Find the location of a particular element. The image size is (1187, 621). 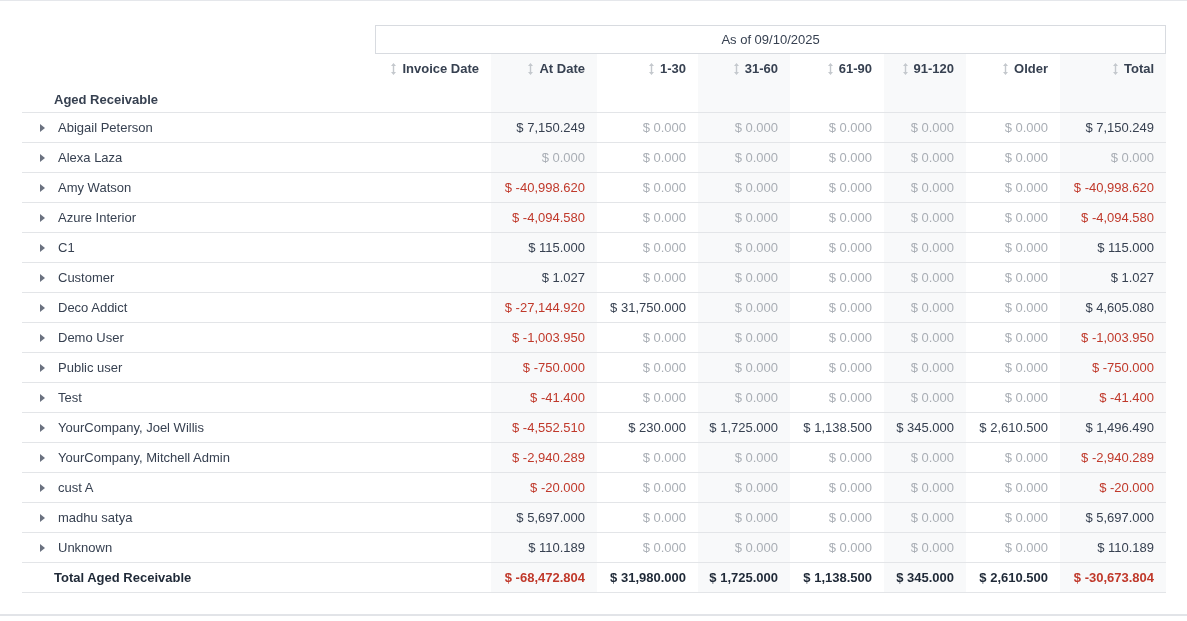

partner-row-toggle: Abigail Peterson is located at coordinates (96, 128).